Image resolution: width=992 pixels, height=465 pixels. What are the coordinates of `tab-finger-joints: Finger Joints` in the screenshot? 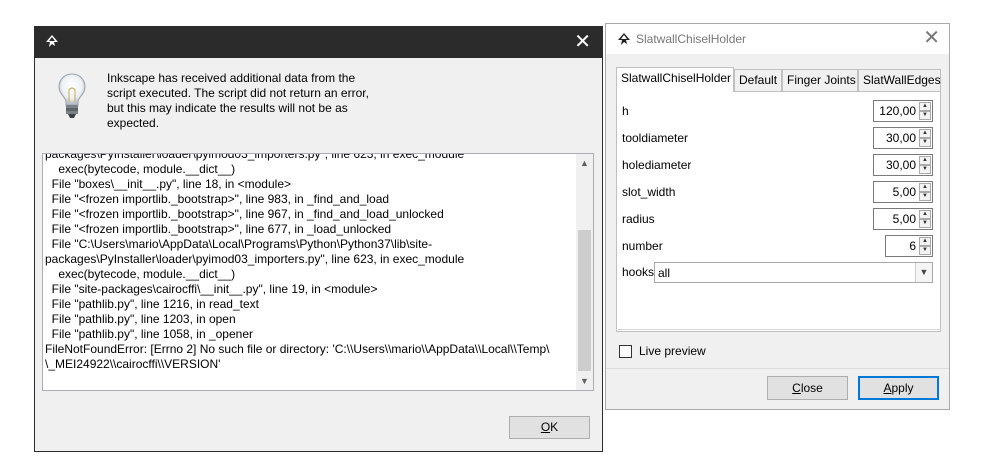 It's located at (820, 80).